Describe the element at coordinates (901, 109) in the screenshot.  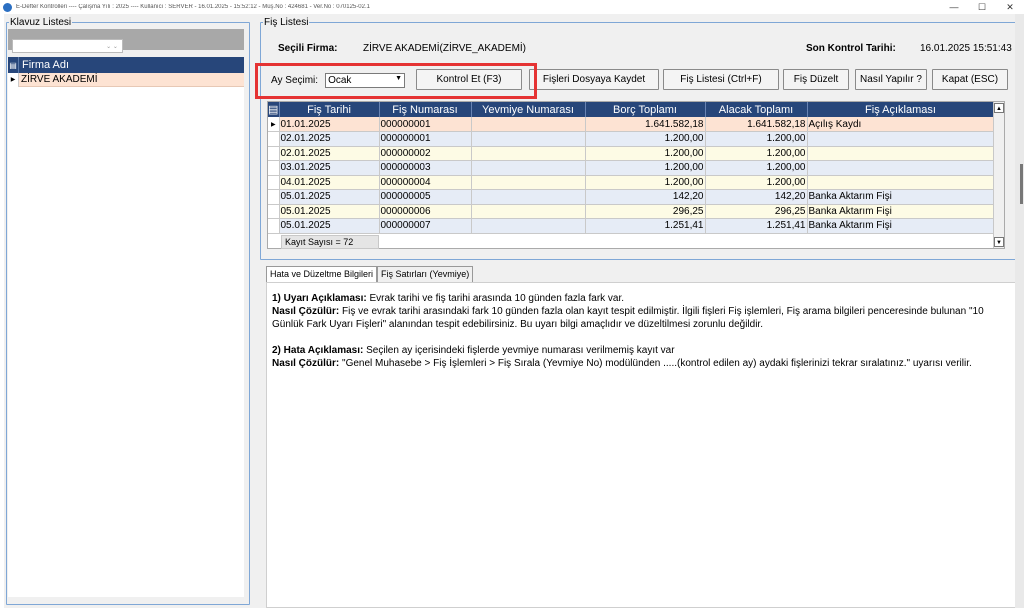
I see `column-header: Fiş Açıklaması` at that location.